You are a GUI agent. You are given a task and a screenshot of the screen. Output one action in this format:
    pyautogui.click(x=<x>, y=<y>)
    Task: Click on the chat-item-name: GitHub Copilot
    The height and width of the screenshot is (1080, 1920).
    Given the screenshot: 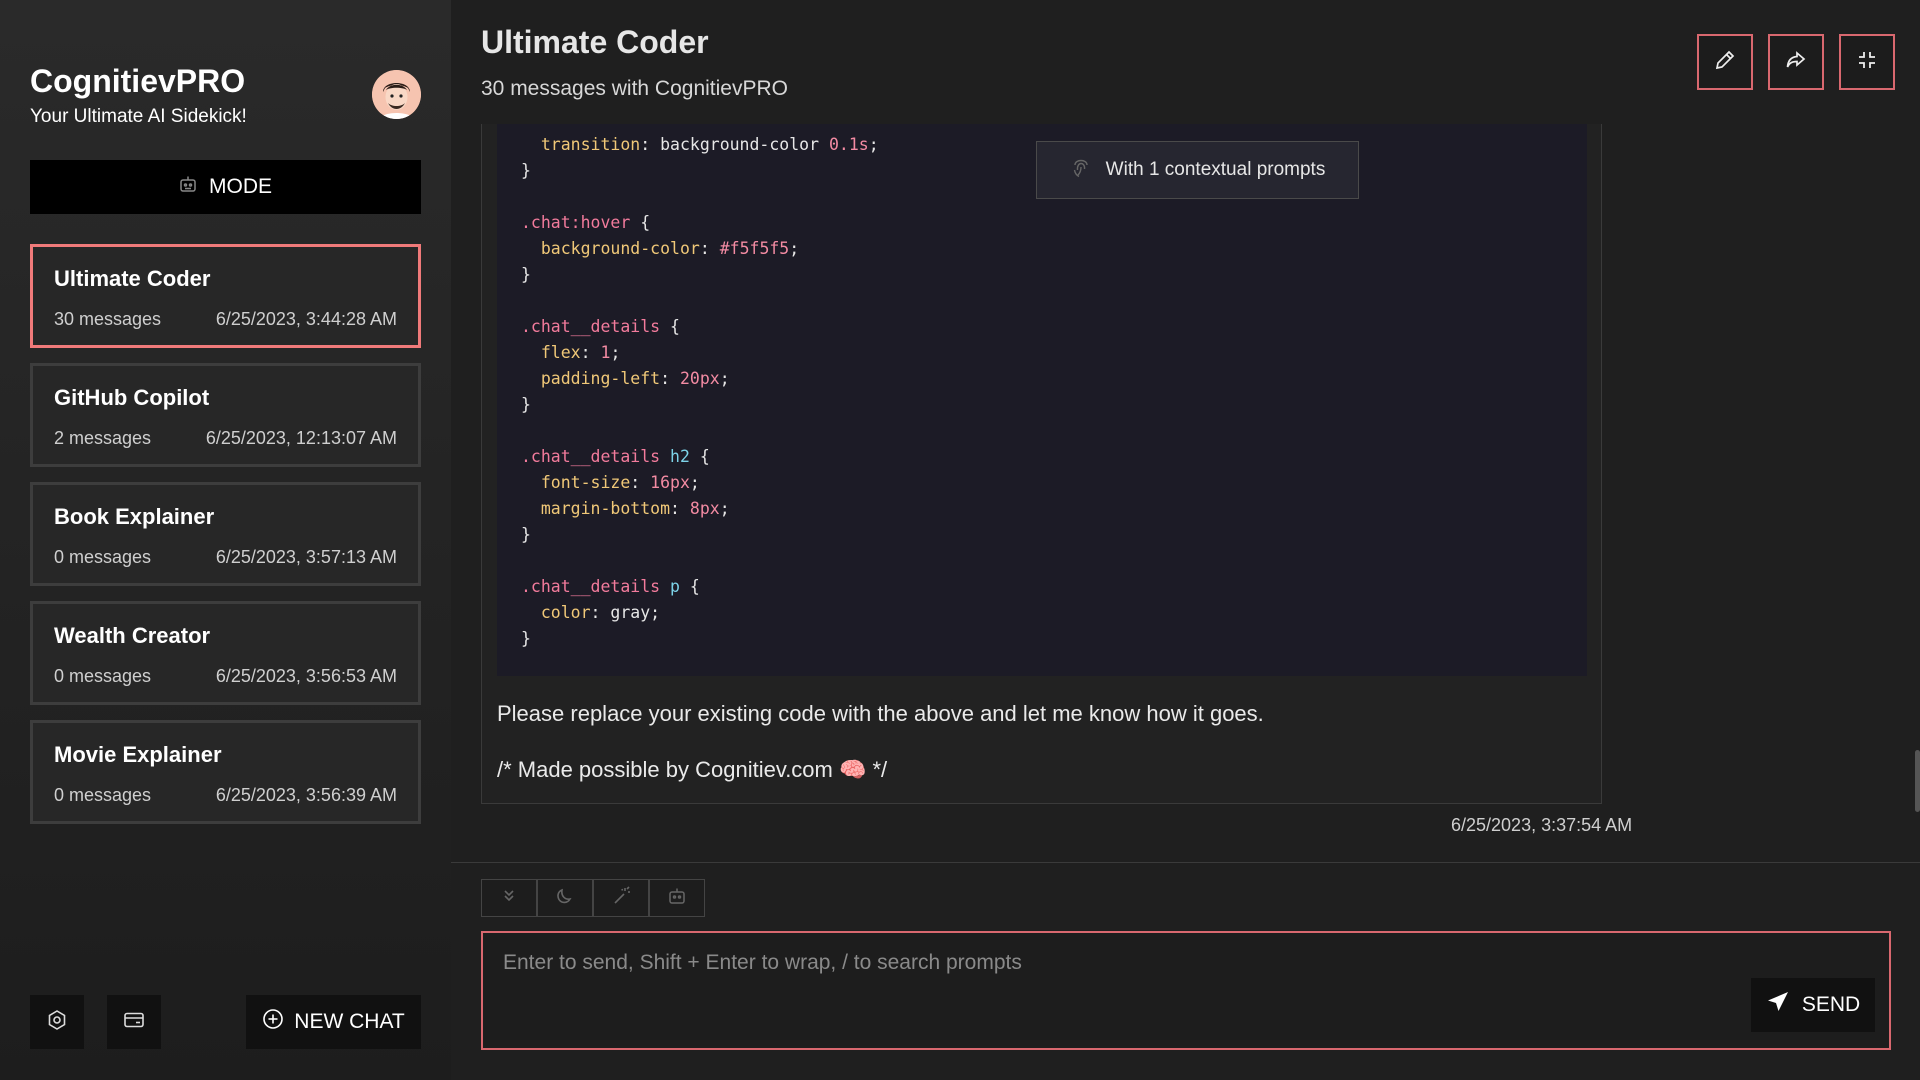 What is the action you would take?
    pyautogui.click(x=132, y=397)
    